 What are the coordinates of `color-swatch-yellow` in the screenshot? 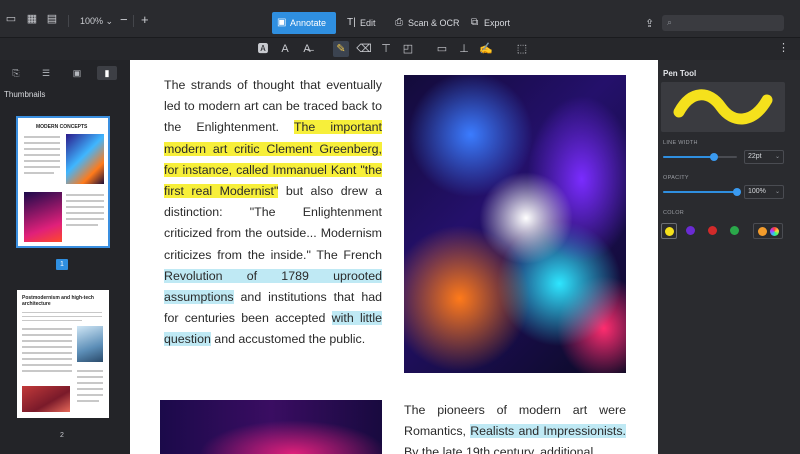 It's located at (669, 231).